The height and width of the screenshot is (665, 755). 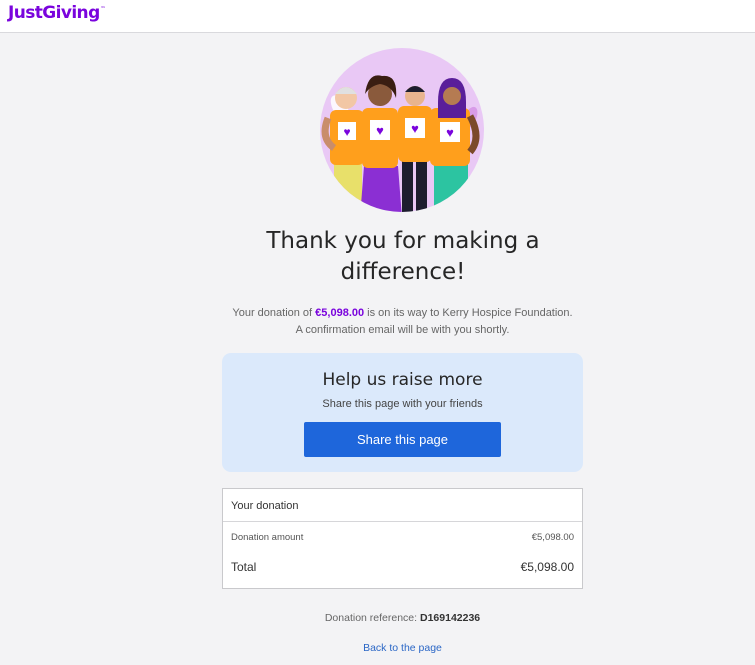 I want to click on total-value: €5,098.00, so click(x=547, y=567).